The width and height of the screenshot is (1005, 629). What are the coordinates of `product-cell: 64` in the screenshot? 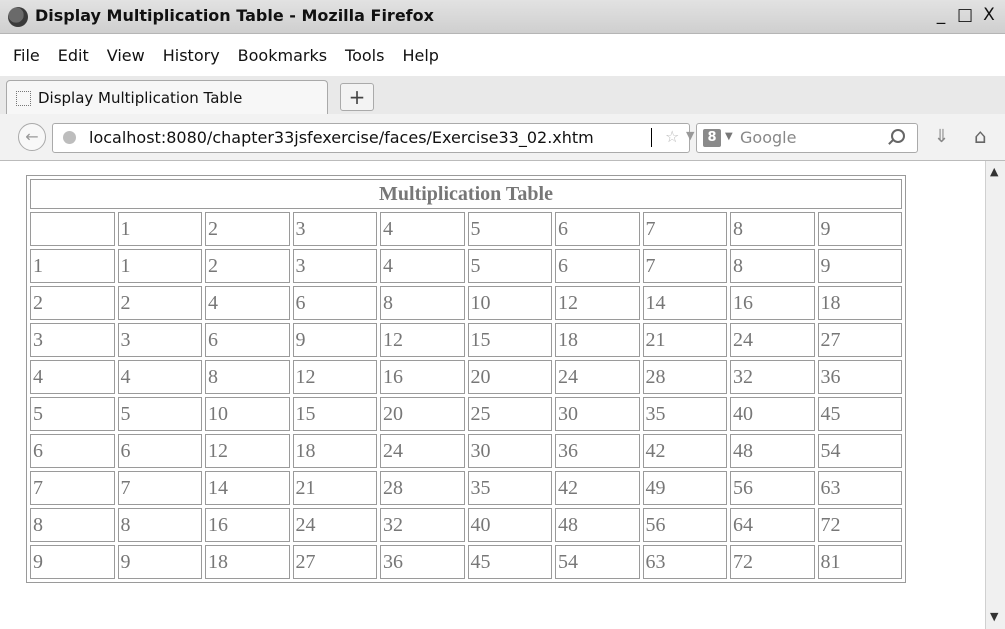 It's located at (772, 525).